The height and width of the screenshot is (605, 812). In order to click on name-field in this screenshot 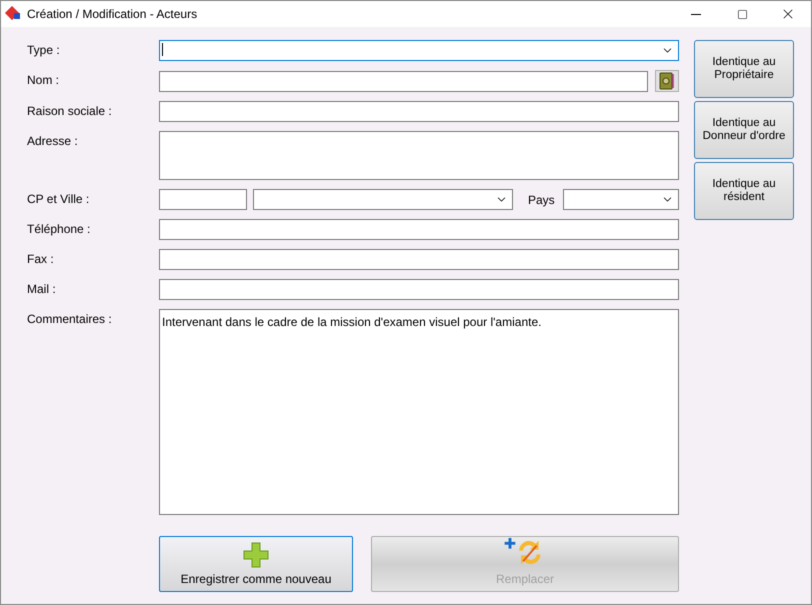, I will do `click(403, 81)`.